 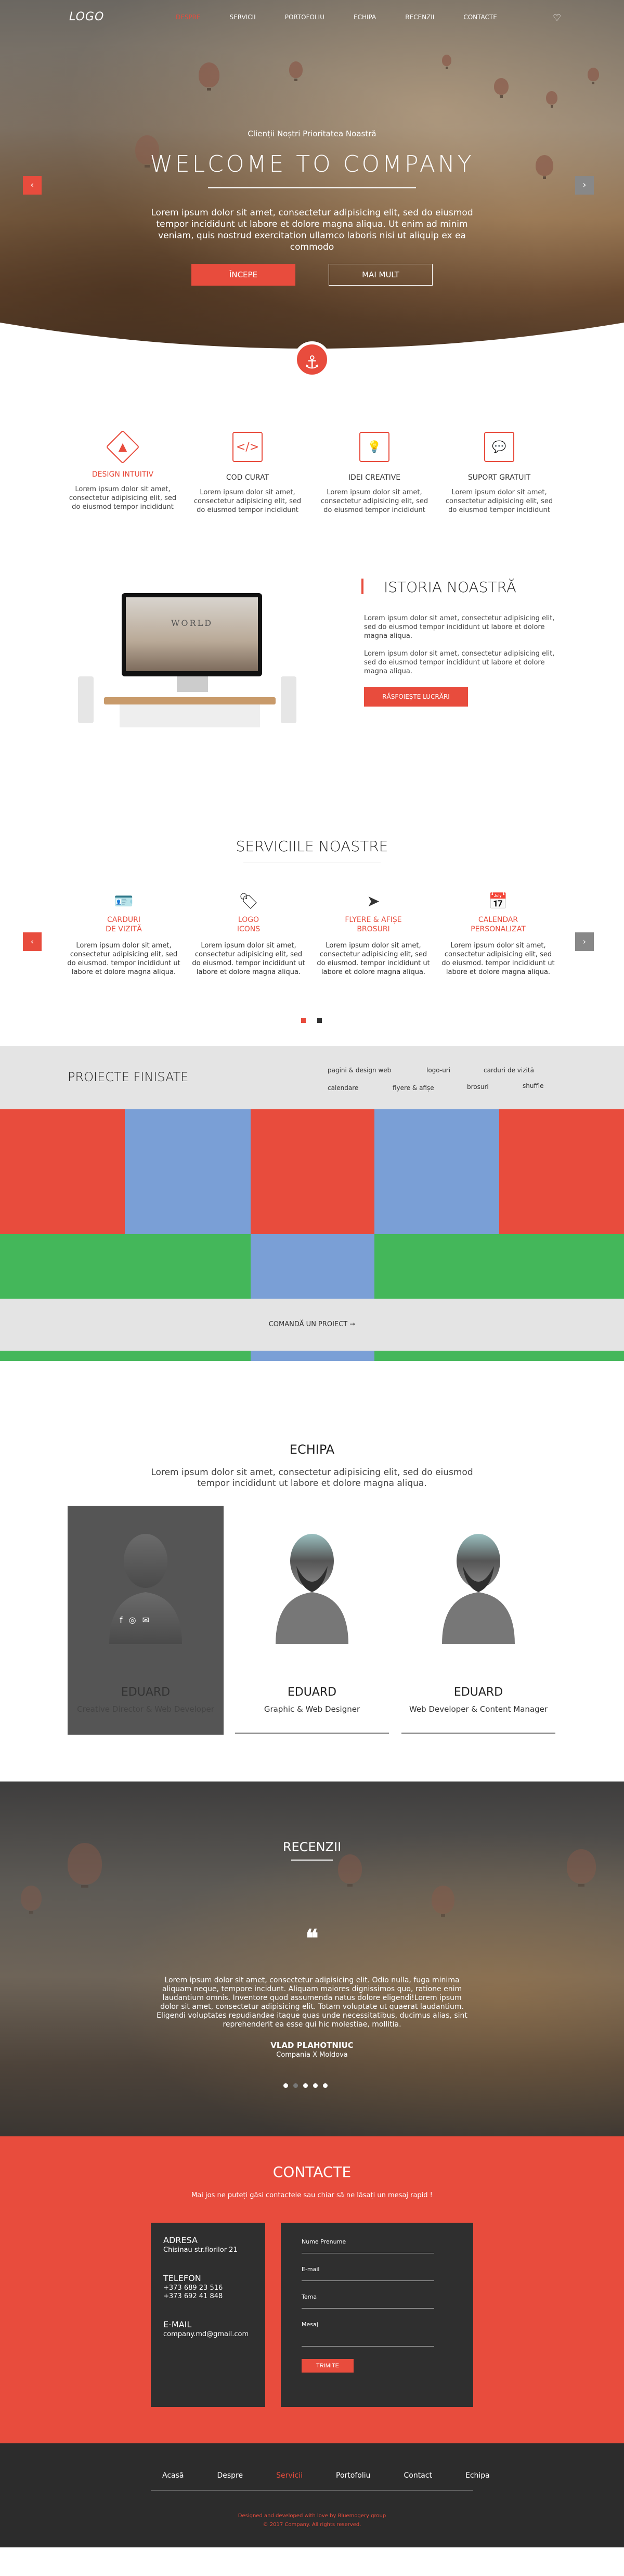 What do you see at coordinates (365, 18) in the screenshot?
I see `nav-item-echipa: ECHIPA` at bounding box center [365, 18].